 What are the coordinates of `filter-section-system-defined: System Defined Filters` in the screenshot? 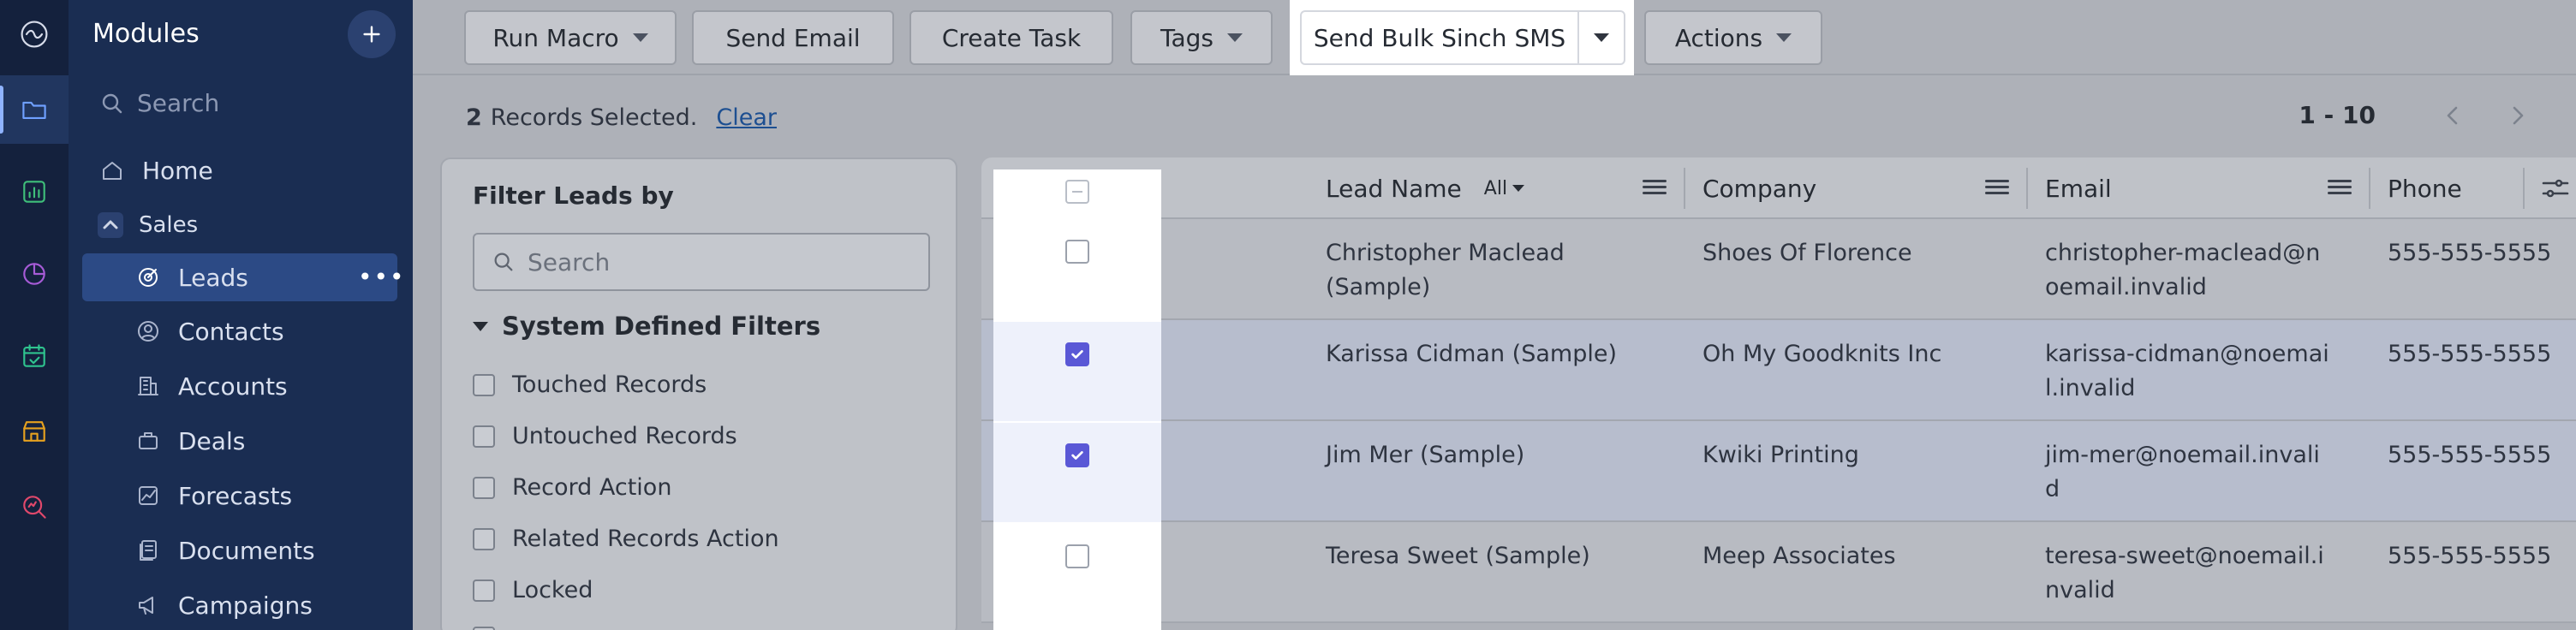 It's located at (646, 326).